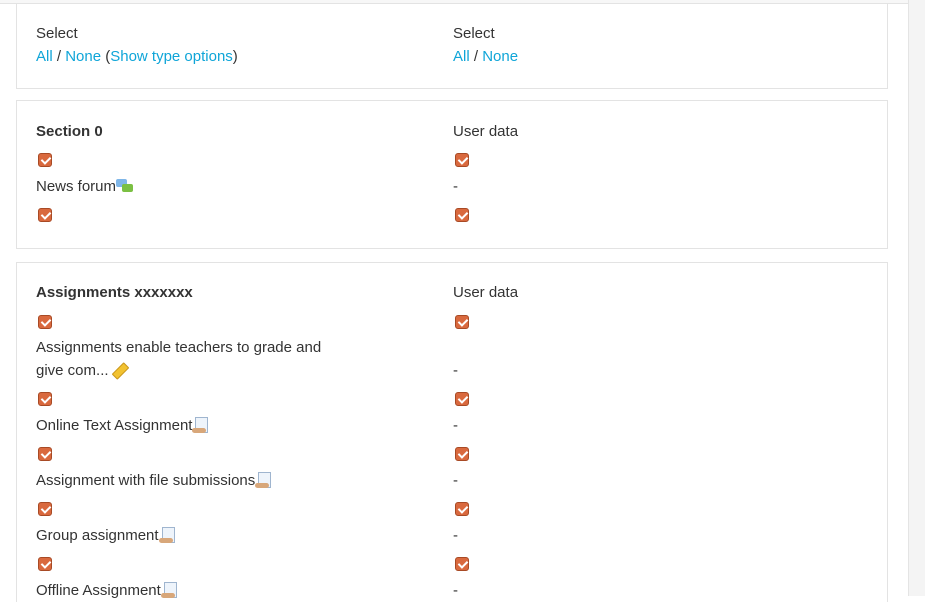 This screenshot has height=602, width=925. What do you see at coordinates (461, 56) in the screenshot?
I see `userdata-select-all-link: All` at bounding box center [461, 56].